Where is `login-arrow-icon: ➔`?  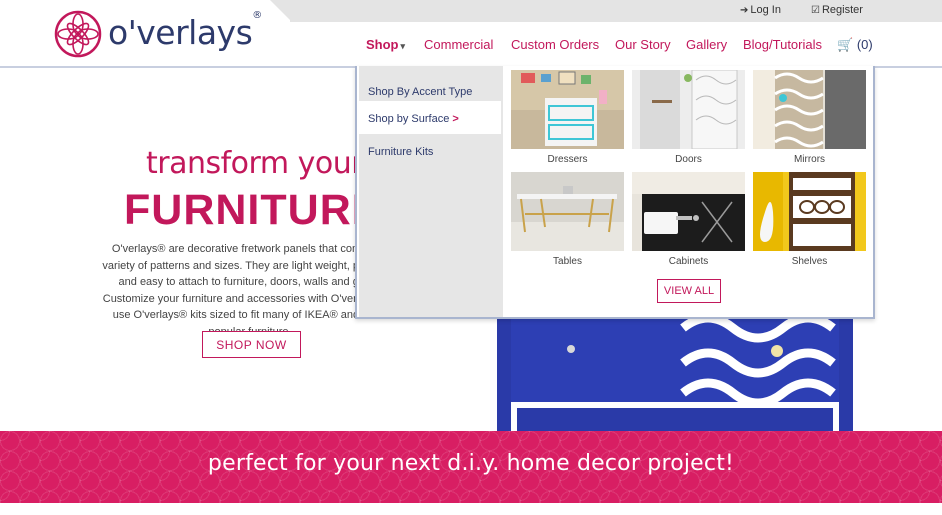
login-arrow-icon: ➔ is located at coordinates (744, 10).